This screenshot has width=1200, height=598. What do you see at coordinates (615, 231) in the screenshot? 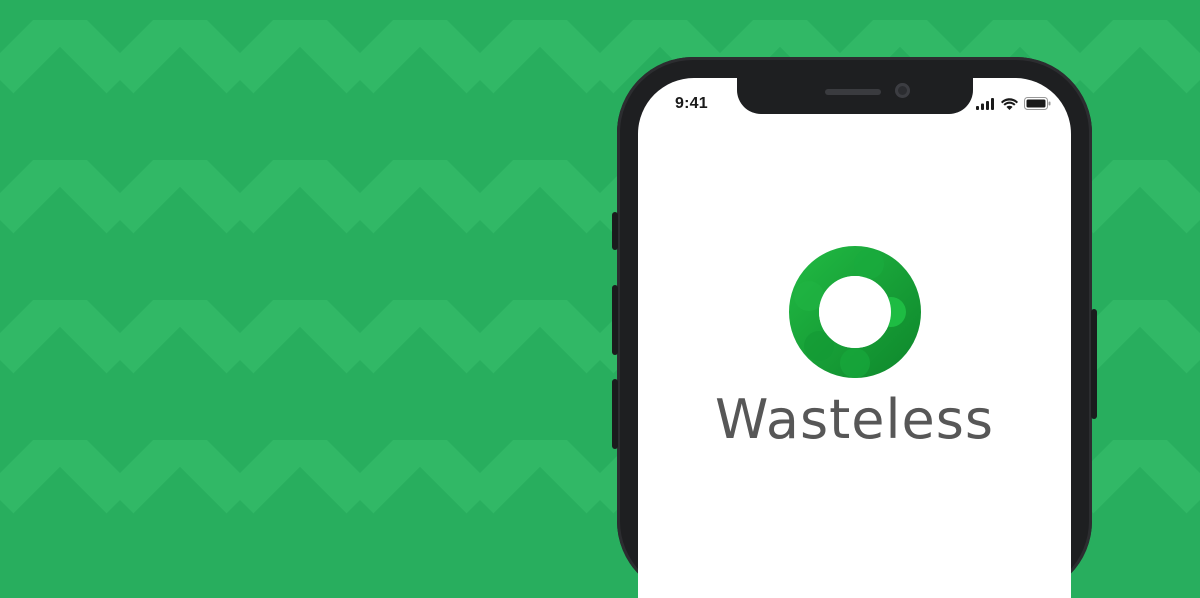
I see `phone-mute-switch` at bounding box center [615, 231].